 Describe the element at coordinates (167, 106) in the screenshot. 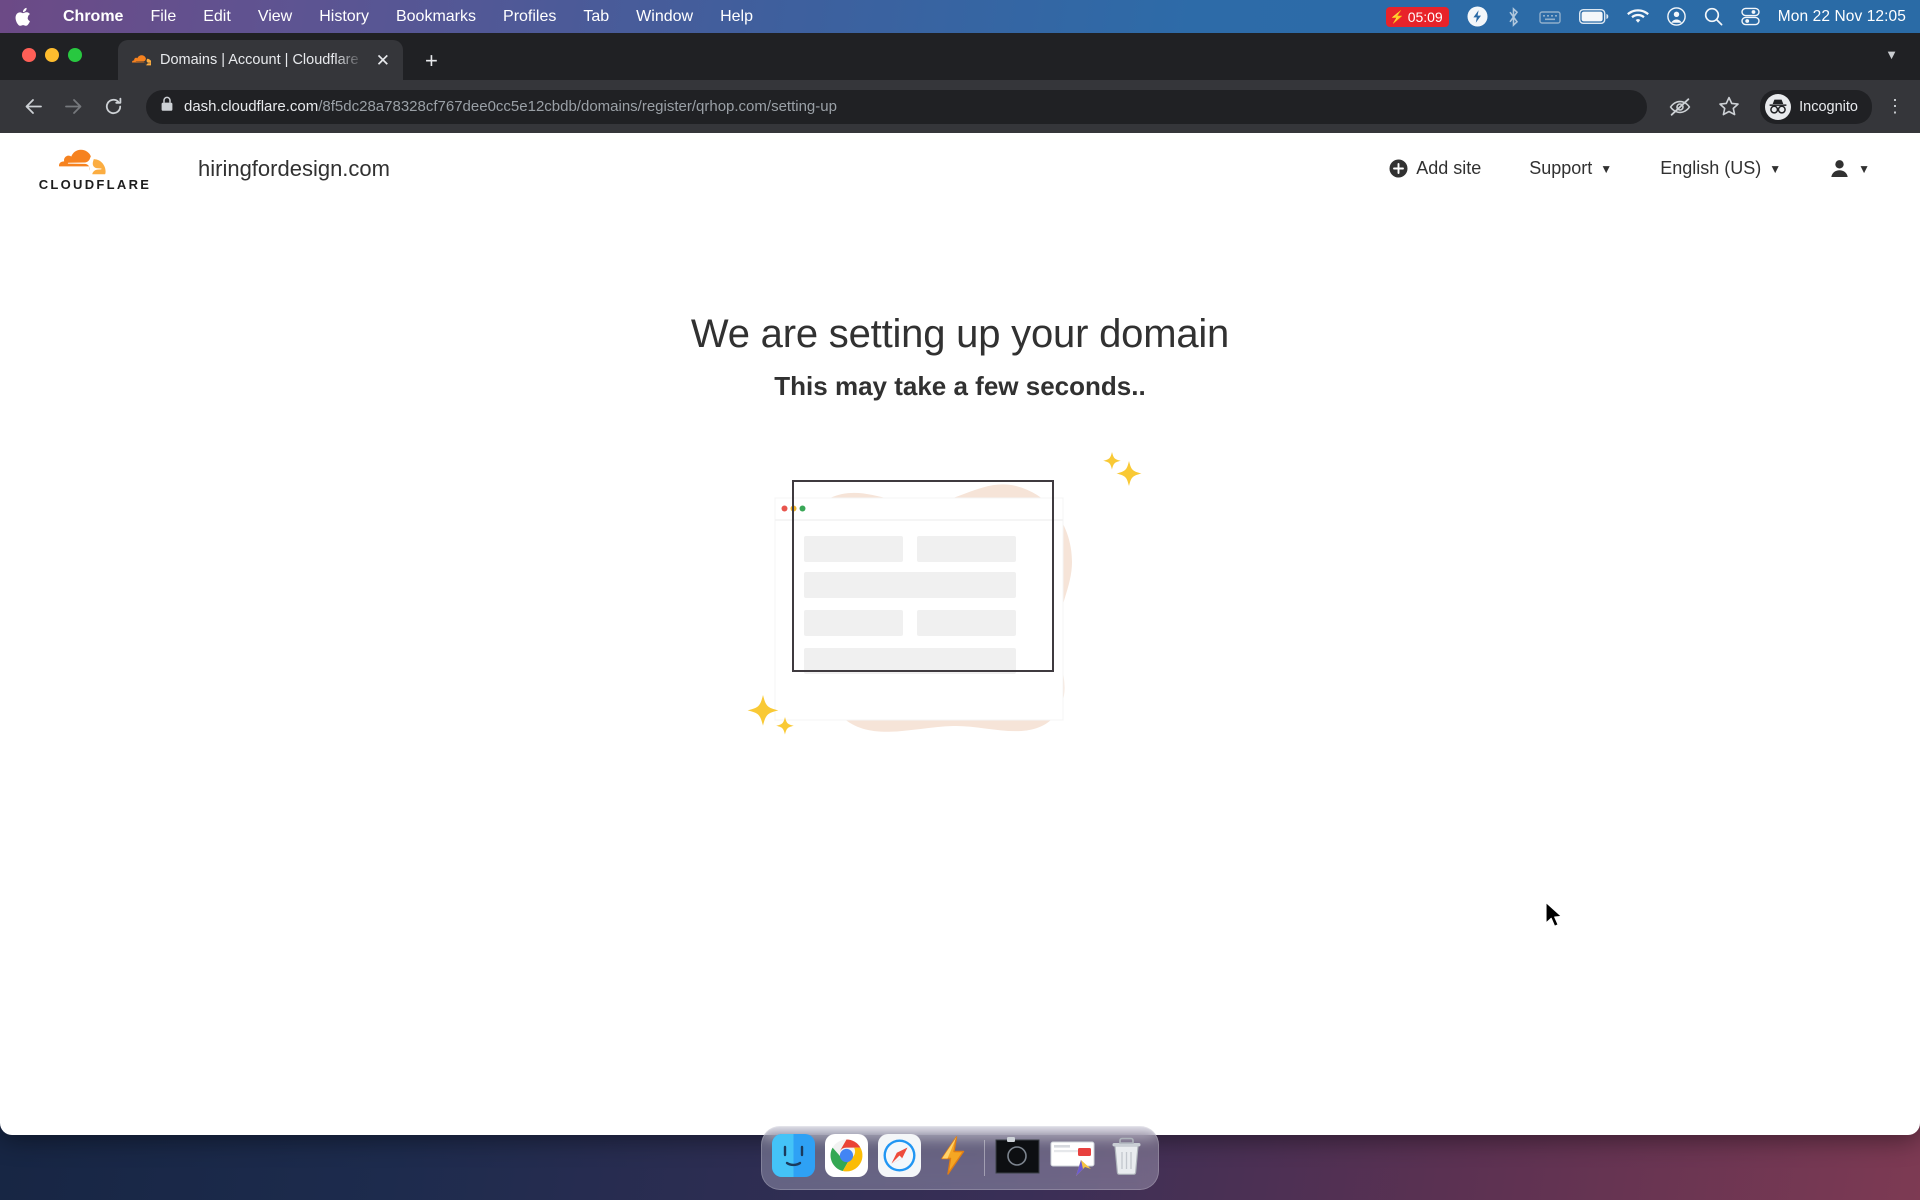

I see `lock-icon` at that location.